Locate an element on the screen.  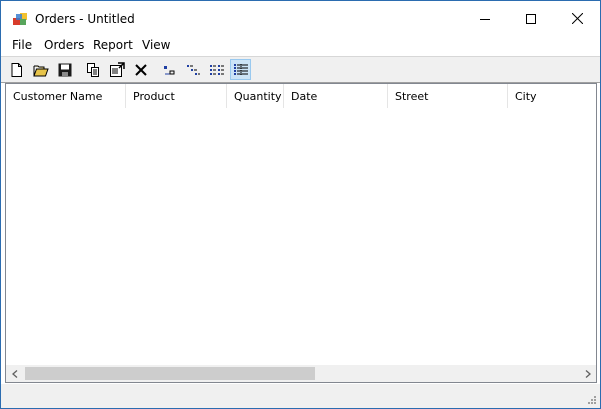
menu-report: Report is located at coordinates (113, 45).